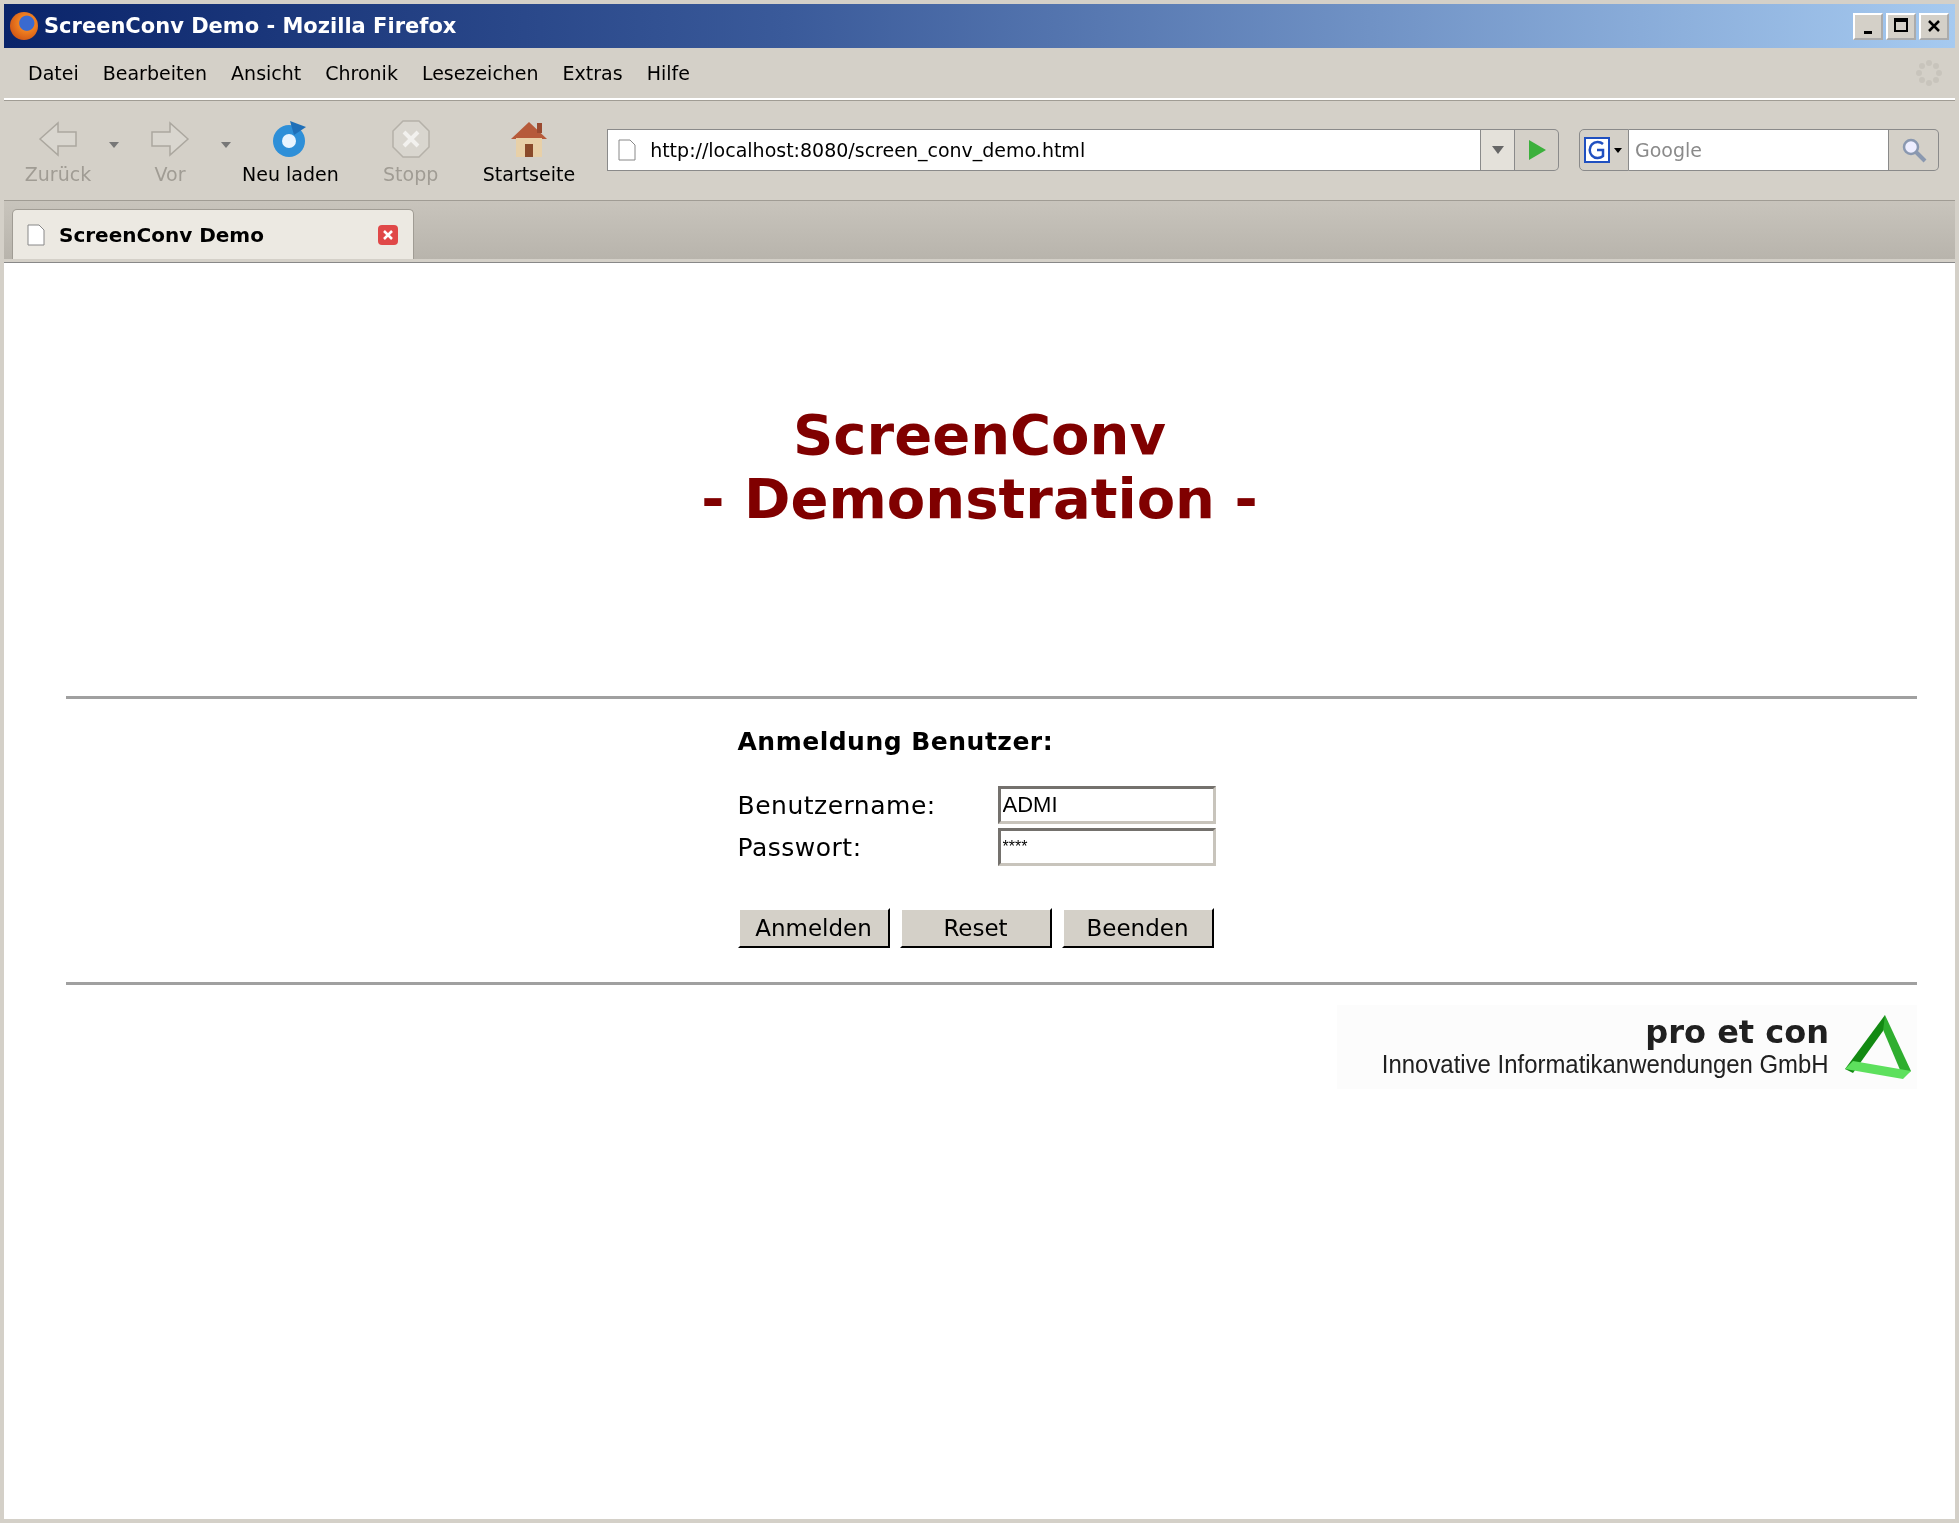 This screenshot has width=1959, height=1523. What do you see at coordinates (979, 499) in the screenshot?
I see `page-subtitle: - Demonstration -` at bounding box center [979, 499].